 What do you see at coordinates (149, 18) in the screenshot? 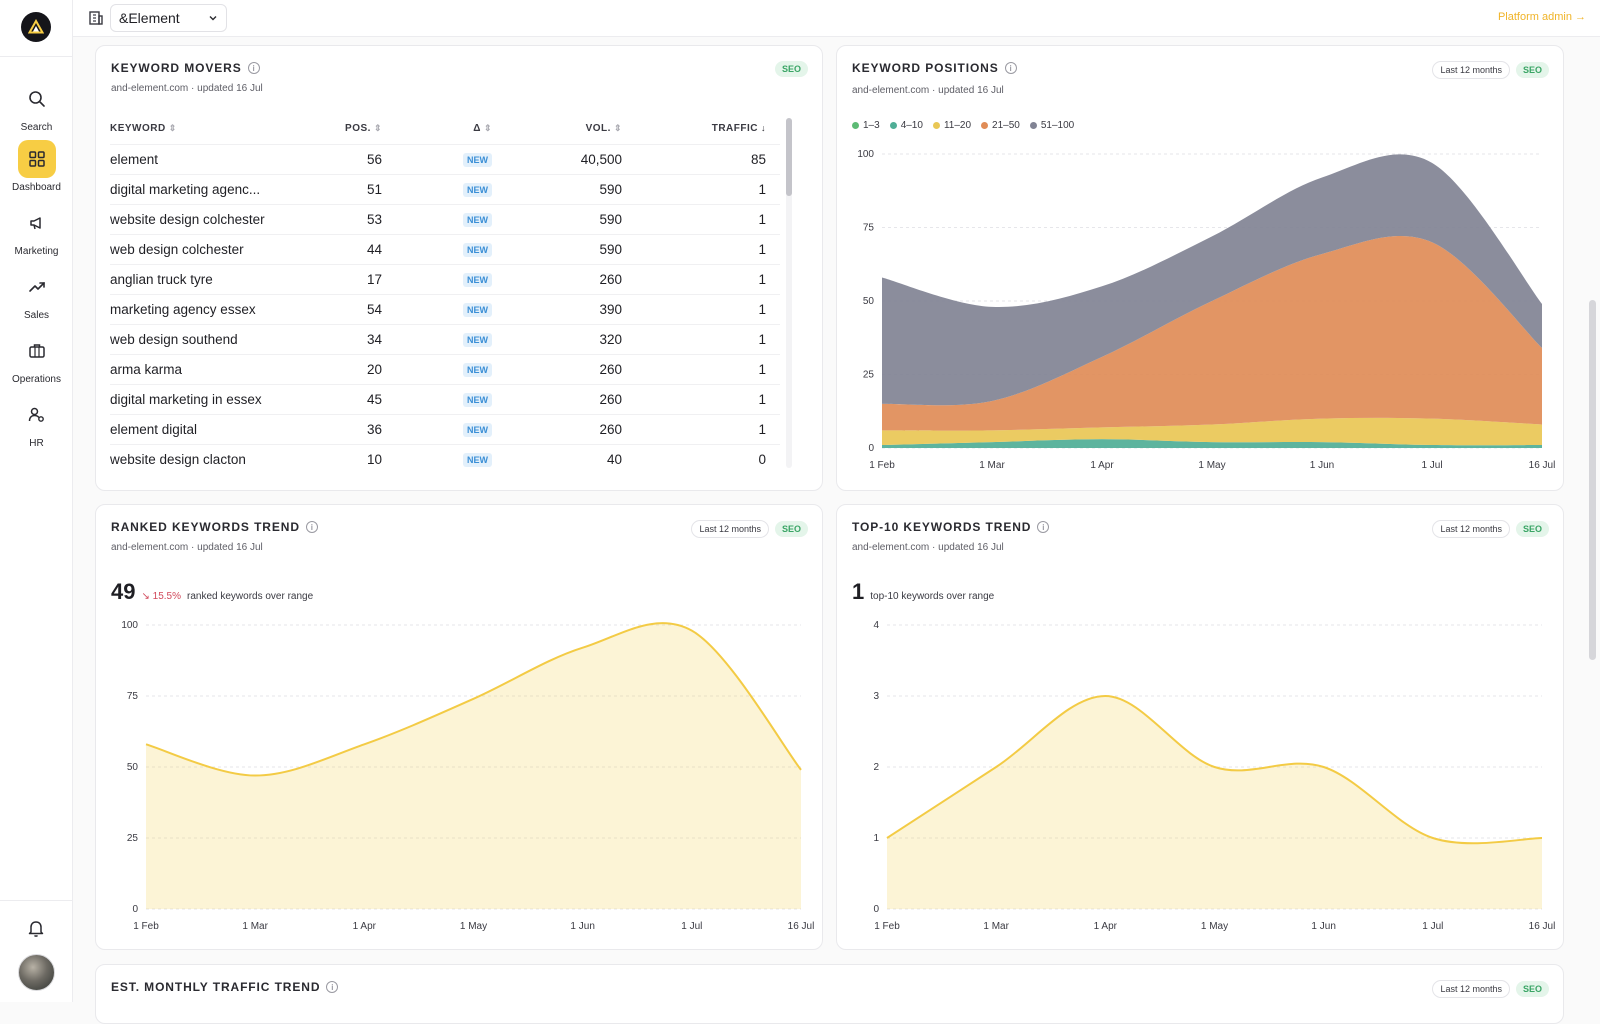
I see `organization-select-value: &Element` at bounding box center [149, 18].